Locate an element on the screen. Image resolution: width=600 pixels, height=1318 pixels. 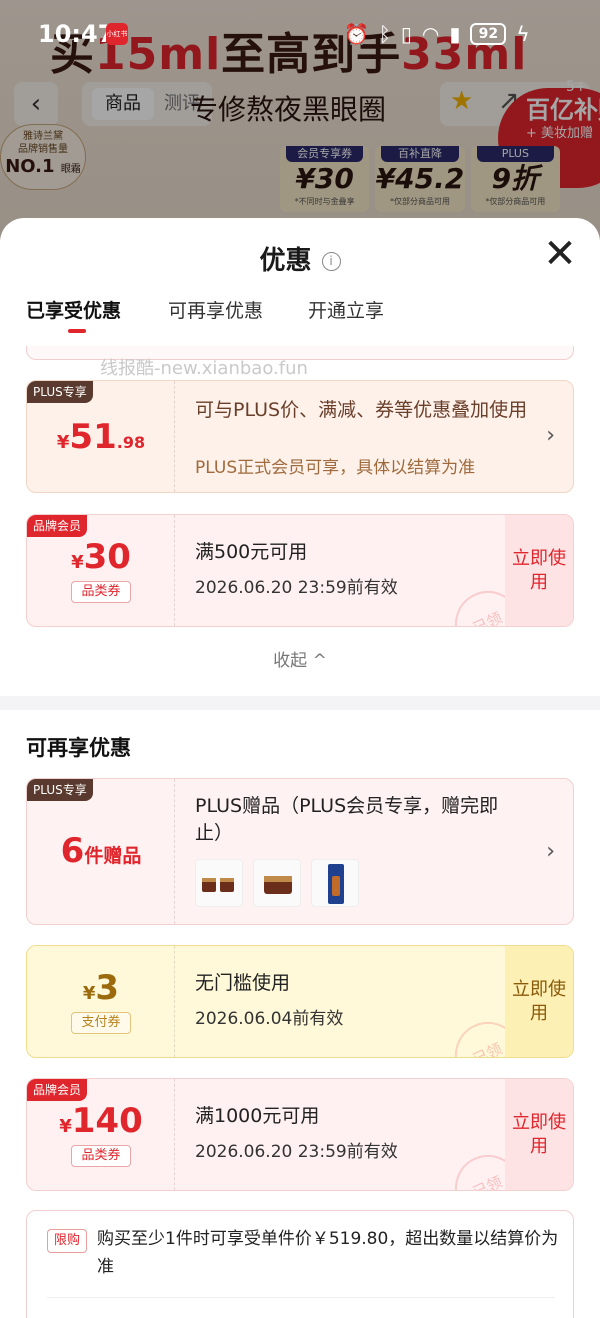
clock: 10:47 is located at coordinates (76, 34).